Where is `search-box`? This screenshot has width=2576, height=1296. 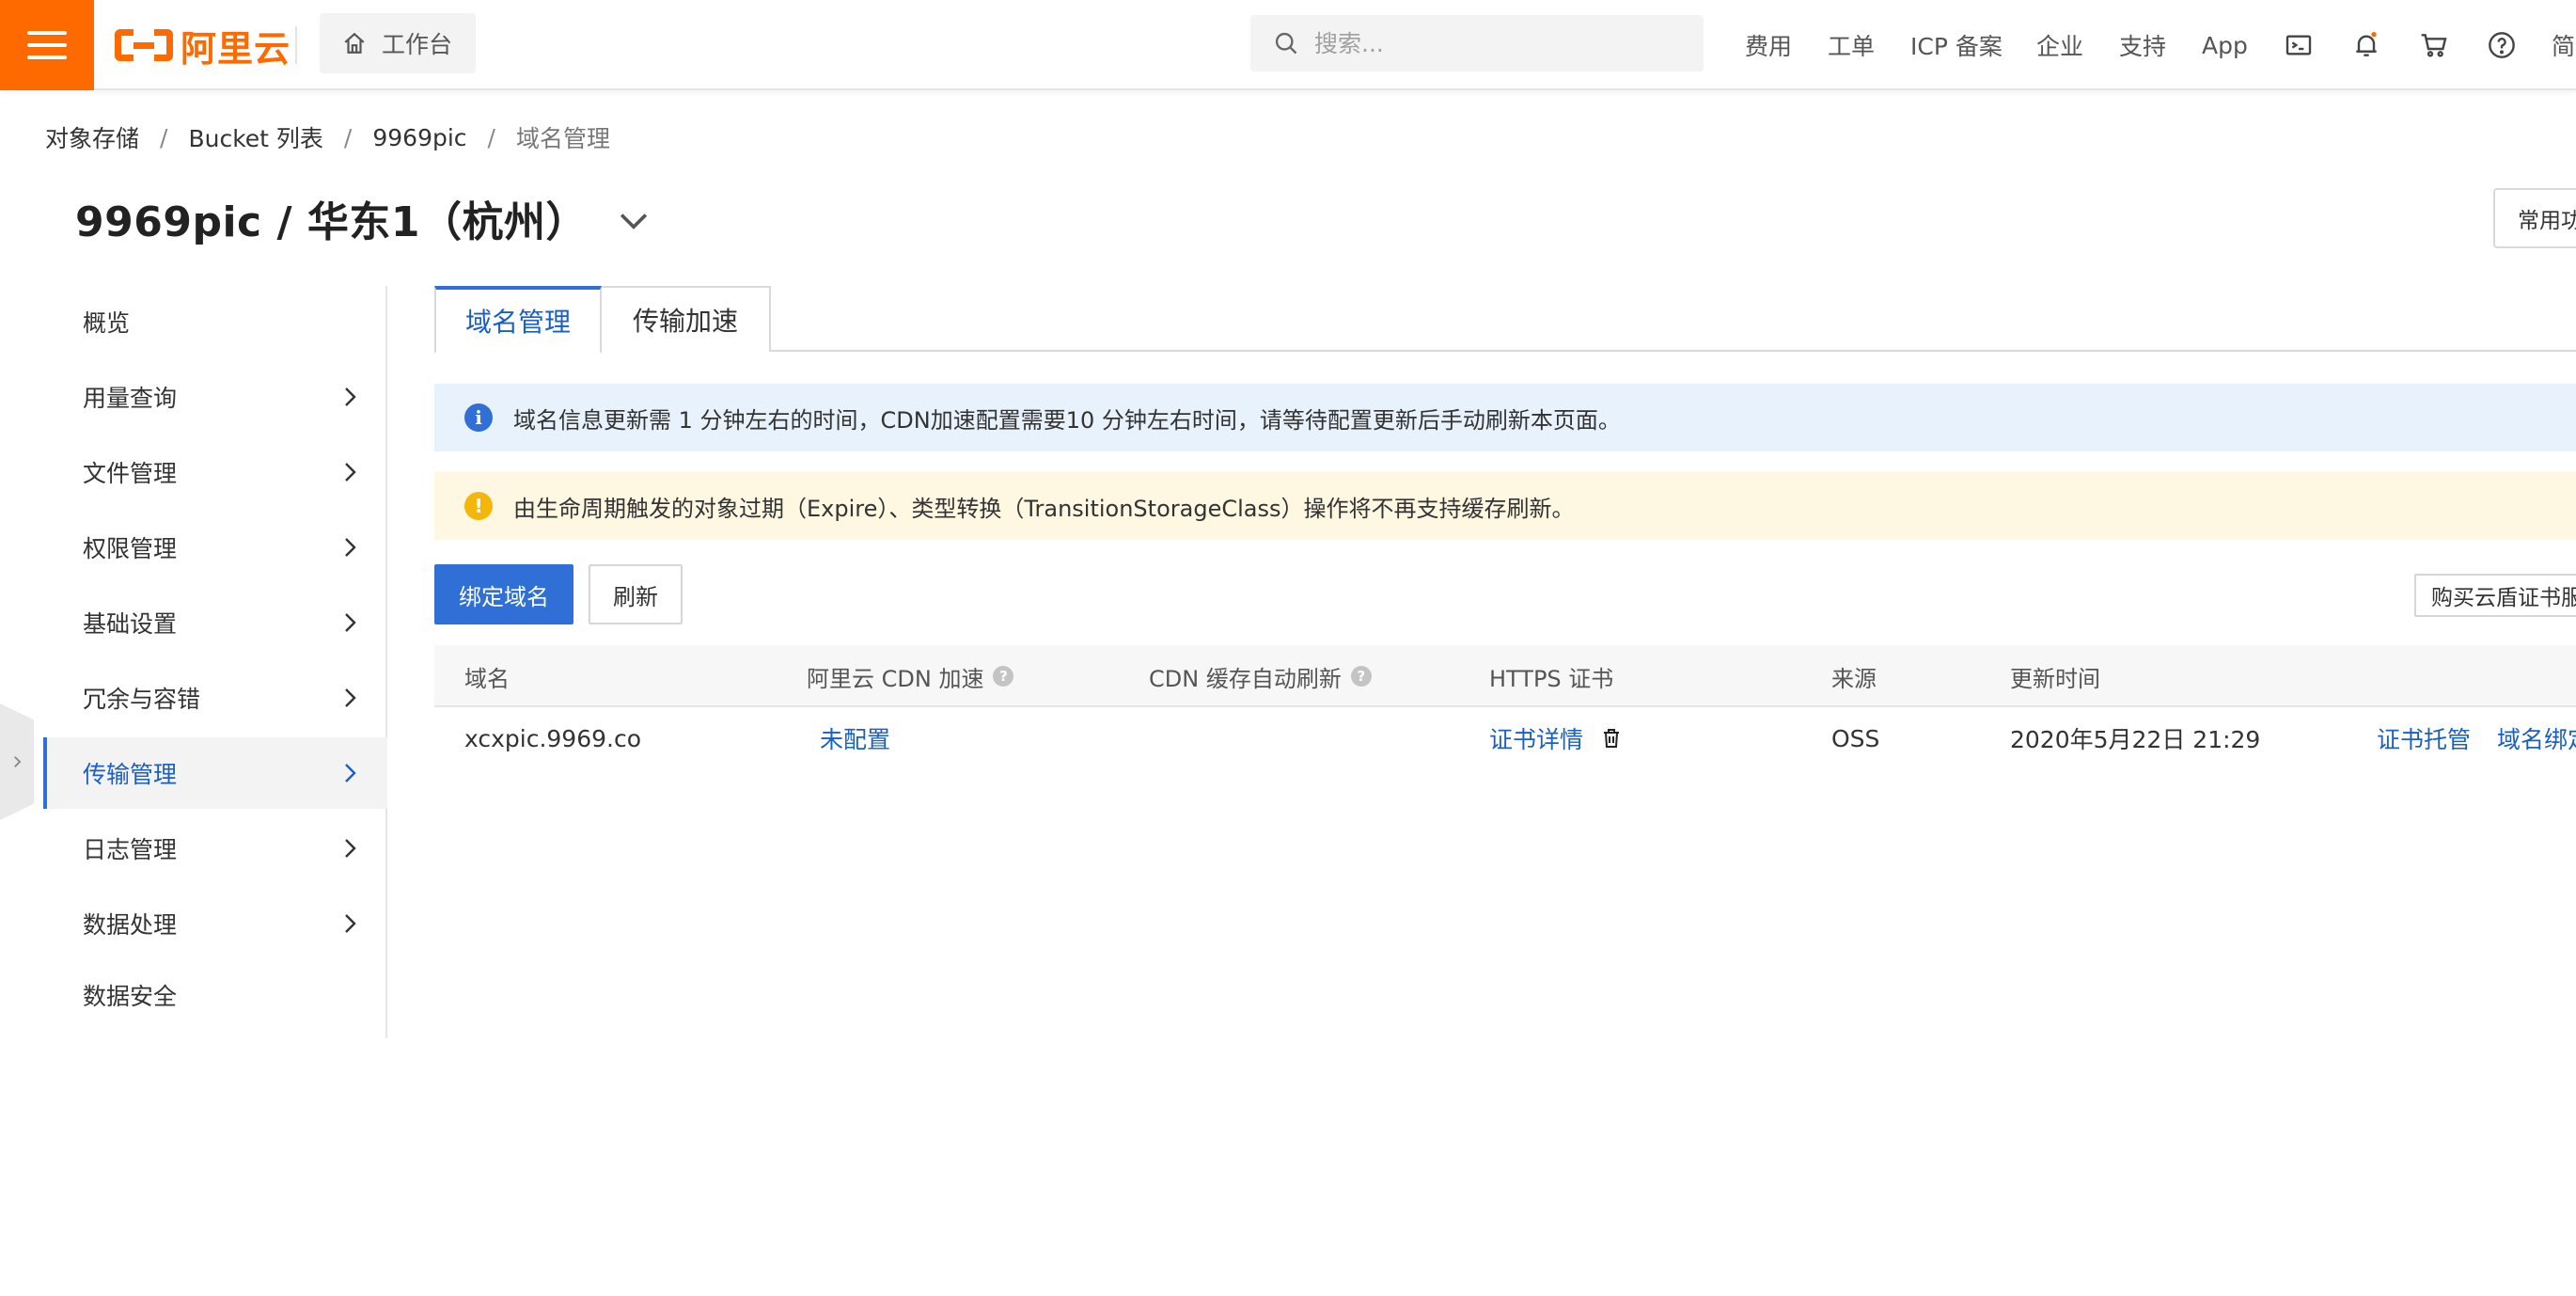 search-box is located at coordinates (1477, 43).